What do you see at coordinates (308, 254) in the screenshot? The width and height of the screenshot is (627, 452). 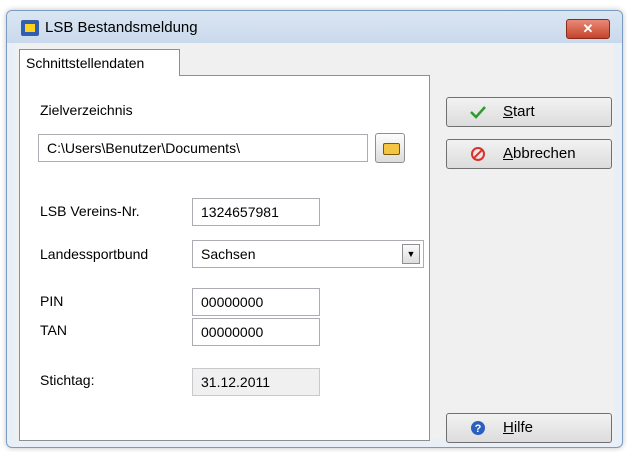 I see `landessportbund-select: Sachsen ▼` at bounding box center [308, 254].